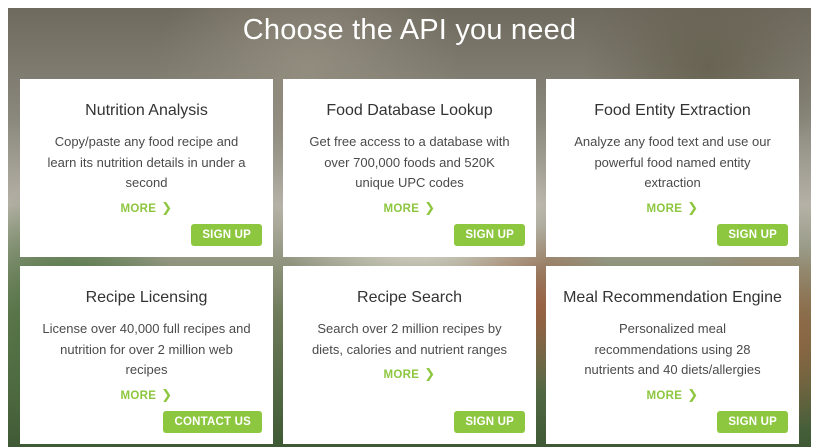  What do you see at coordinates (672, 110) in the screenshot?
I see `card-title: Food Entity Extraction` at bounding box center [672, 110].